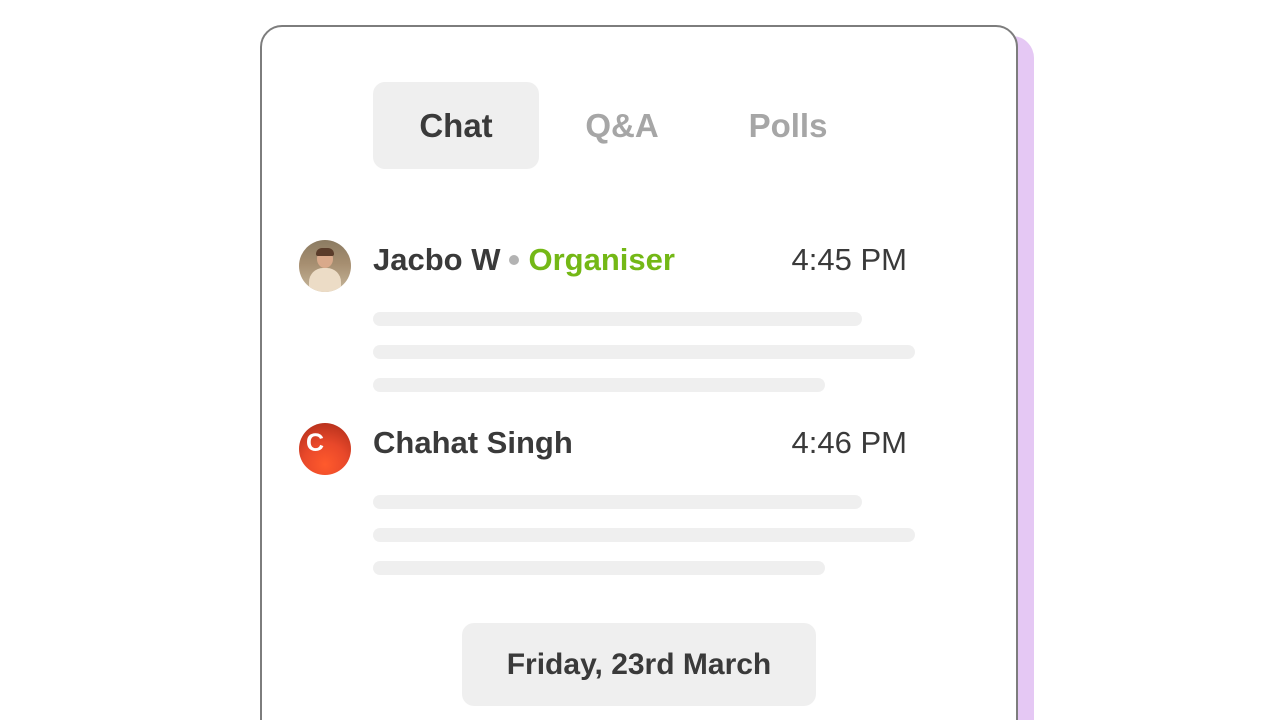 The image size is (1280, 720). I want to click on tab-qa: Q&A, so click(622, 125).